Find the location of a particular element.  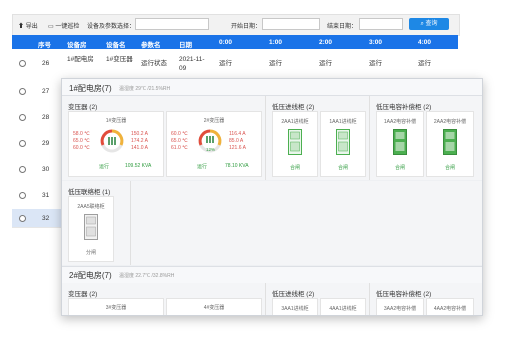

cell-no: 27 is located at coordinates (46, 91).